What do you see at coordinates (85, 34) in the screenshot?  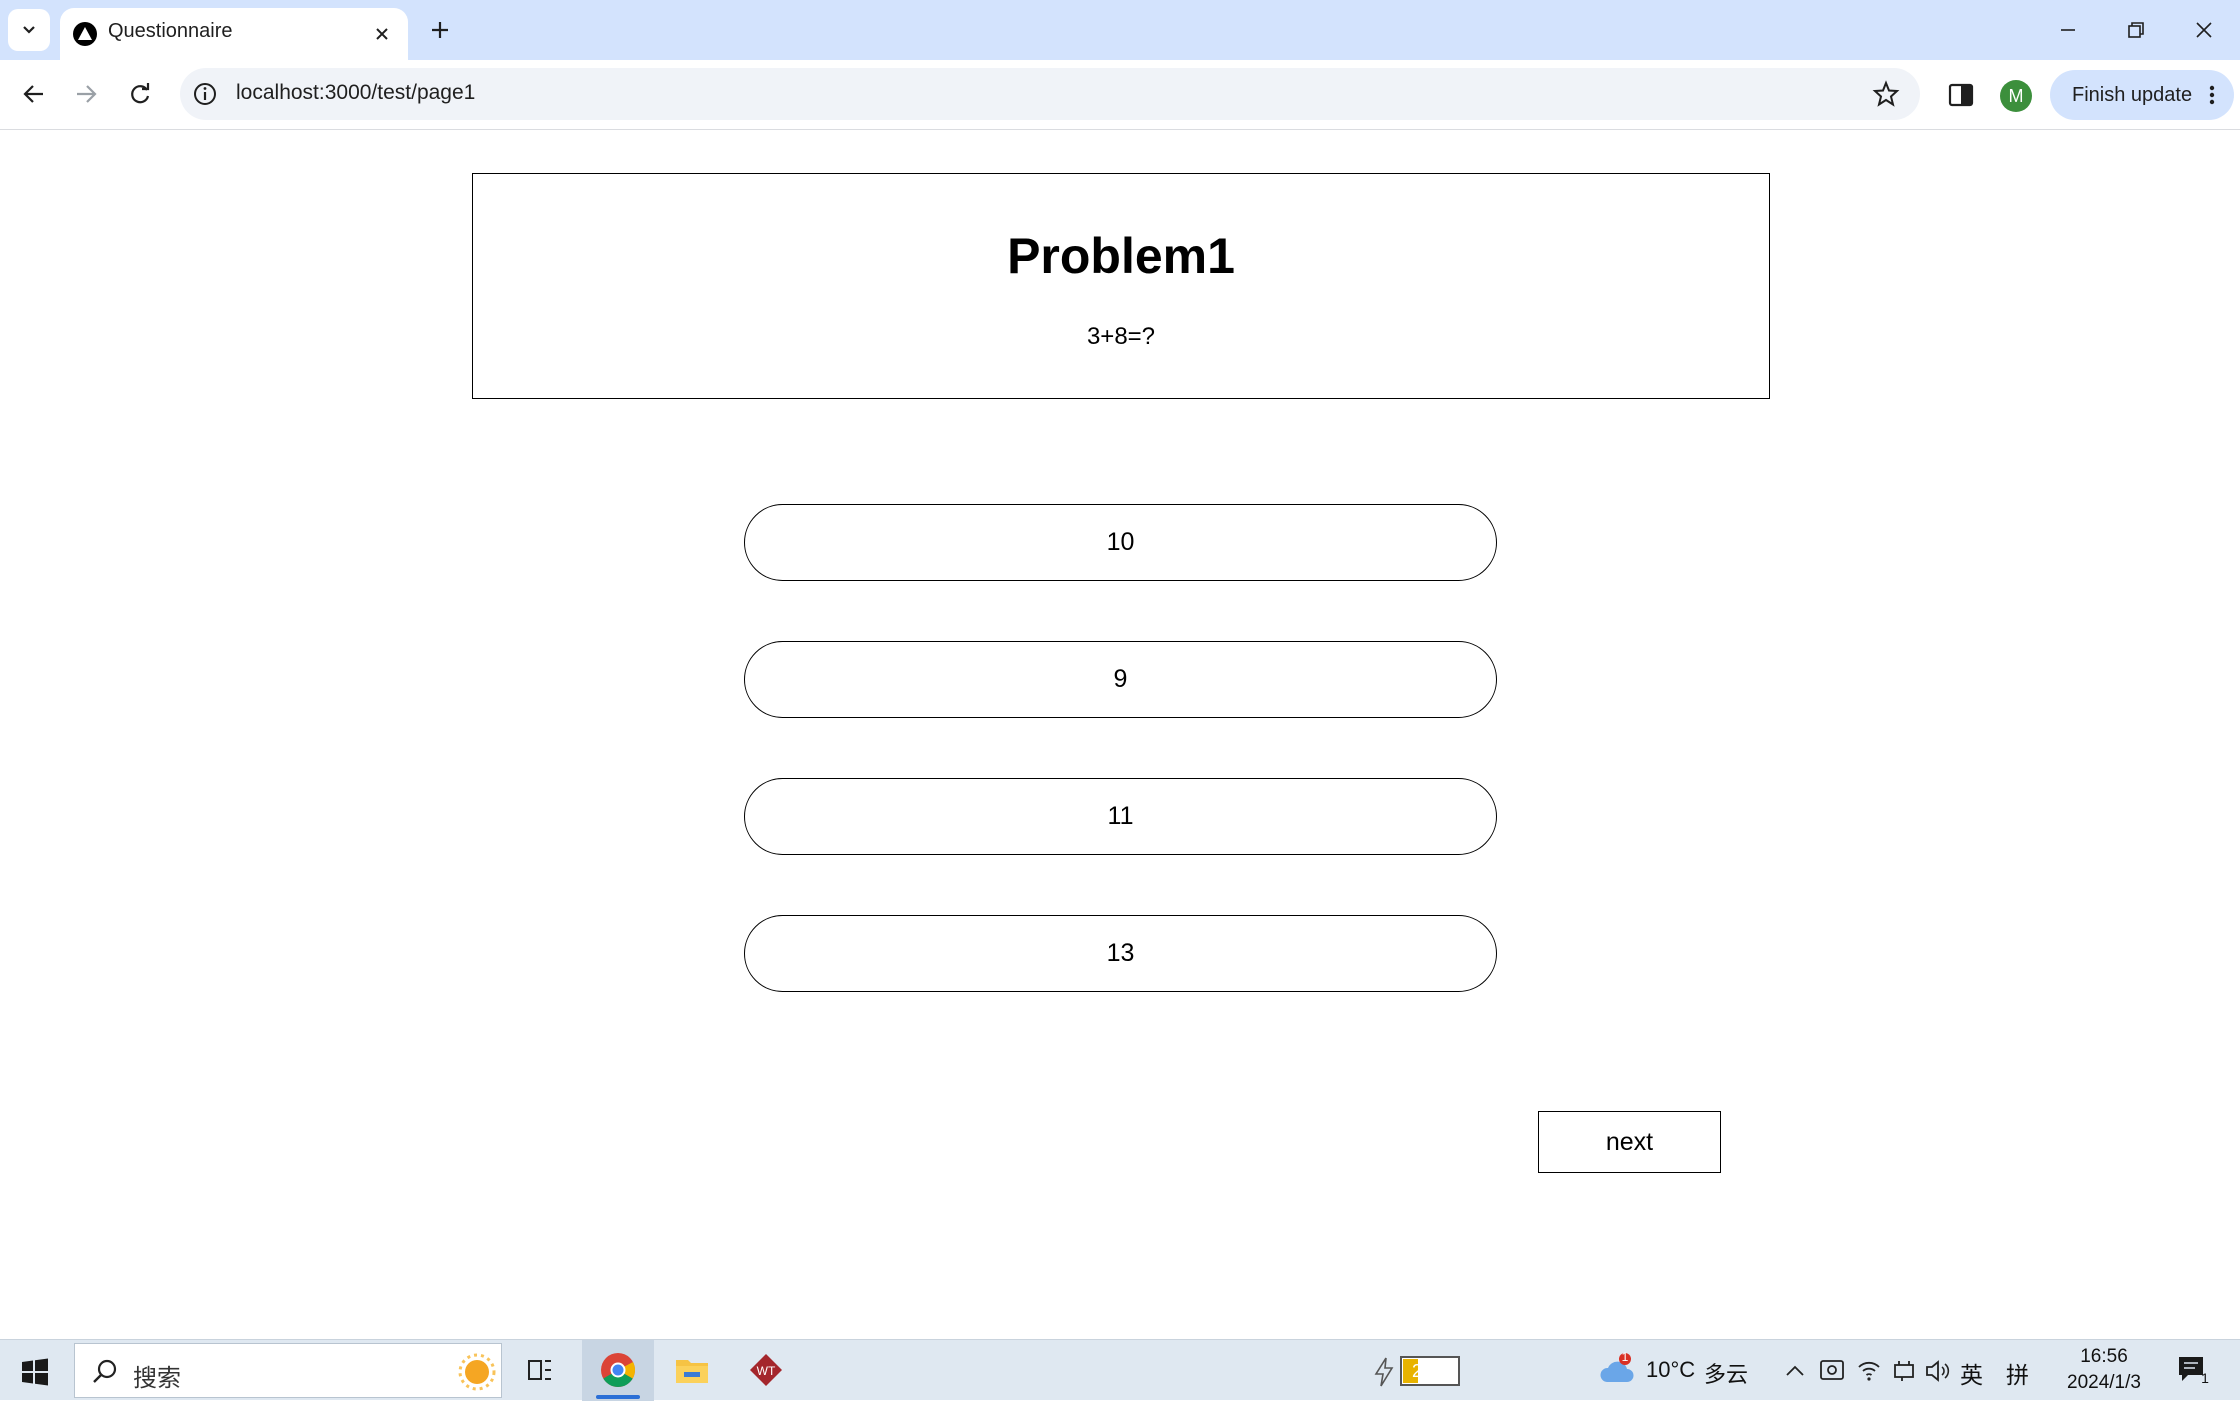 I see `site-favicon-icon` at bounding box center [85, 34].